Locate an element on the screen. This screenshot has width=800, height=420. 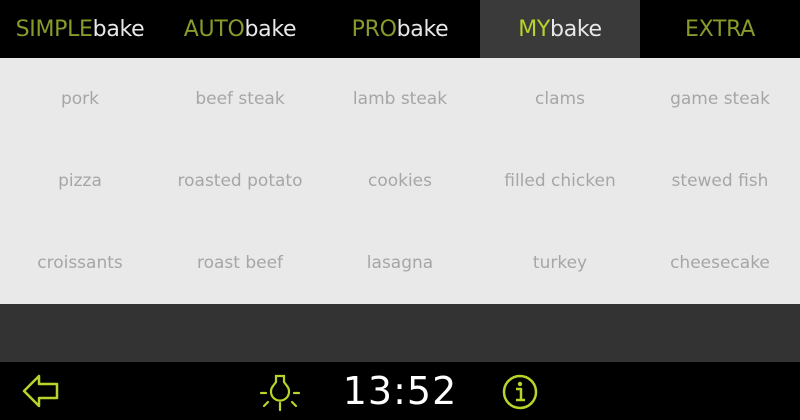
recipe-item: pizza is located at coordinates (80, 181).